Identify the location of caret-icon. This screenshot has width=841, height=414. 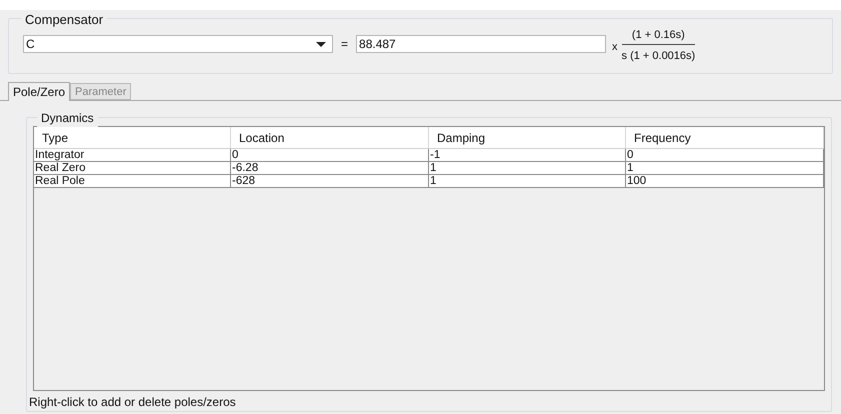
(321, 44).